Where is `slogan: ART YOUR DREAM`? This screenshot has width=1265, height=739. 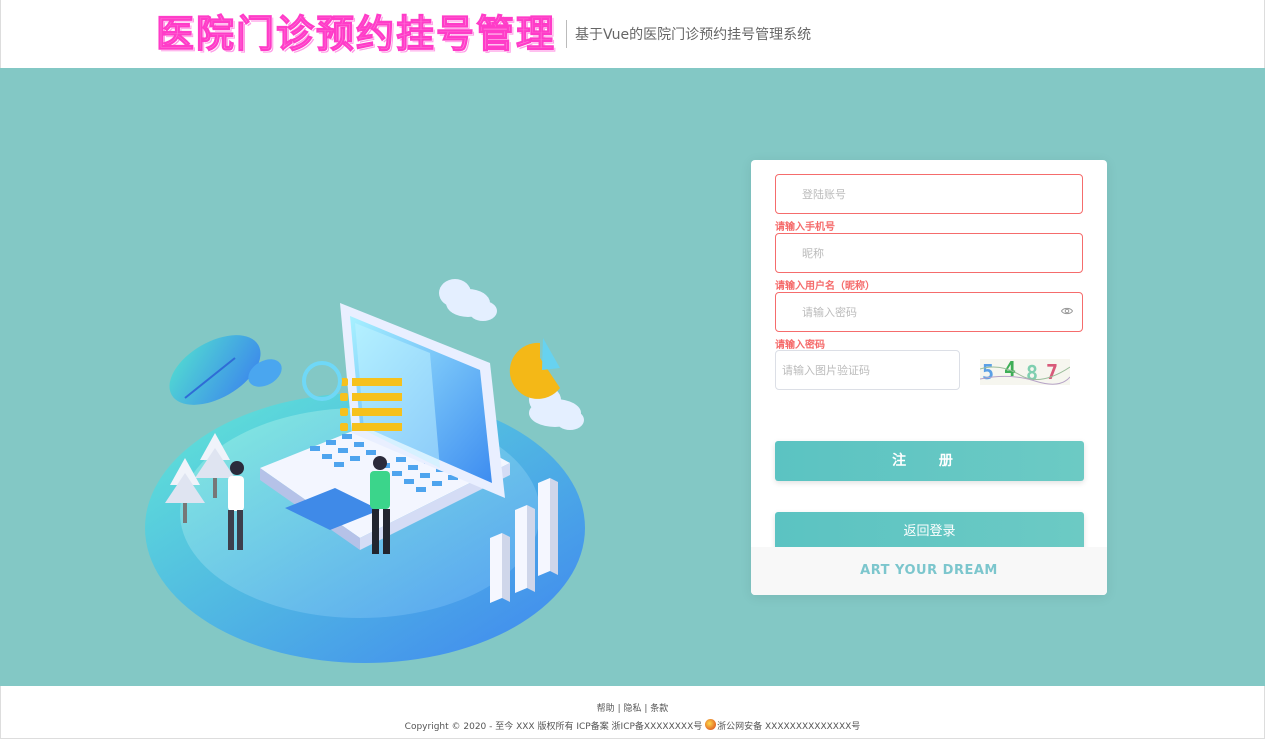
slogan: ART YOUR DREAM is located at coordinates (929, 571).